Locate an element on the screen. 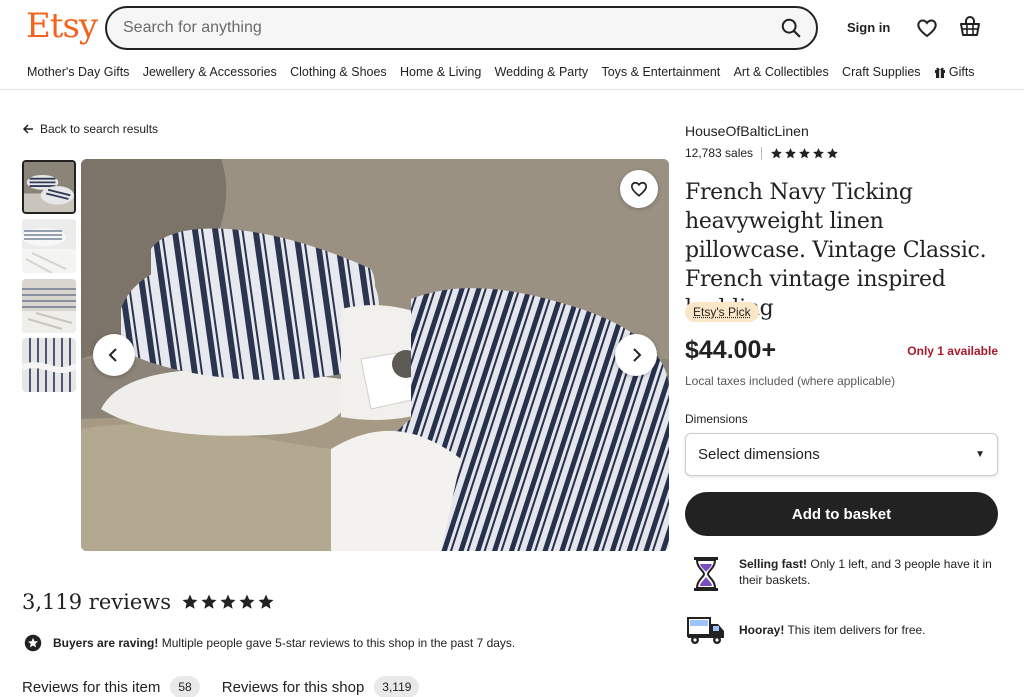  search-button is located at coordinates (791, 28).